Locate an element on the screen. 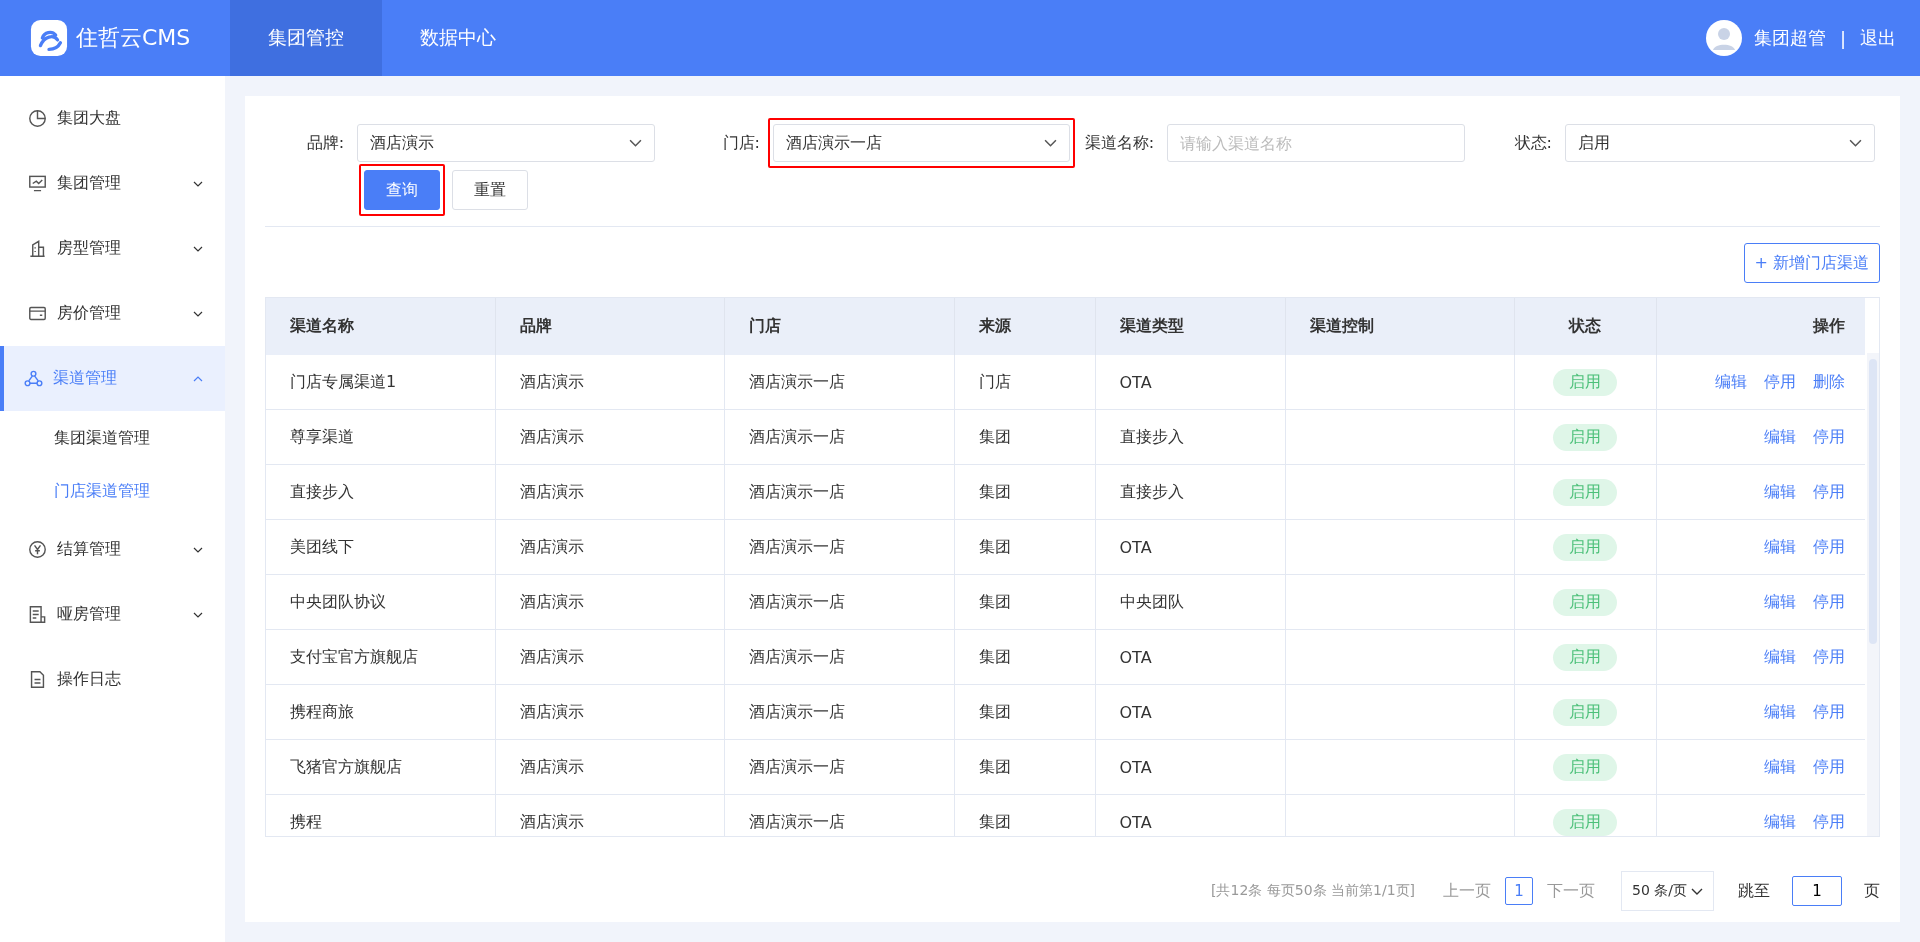  column-header: 品牌 is located at coordinates (609, 326).